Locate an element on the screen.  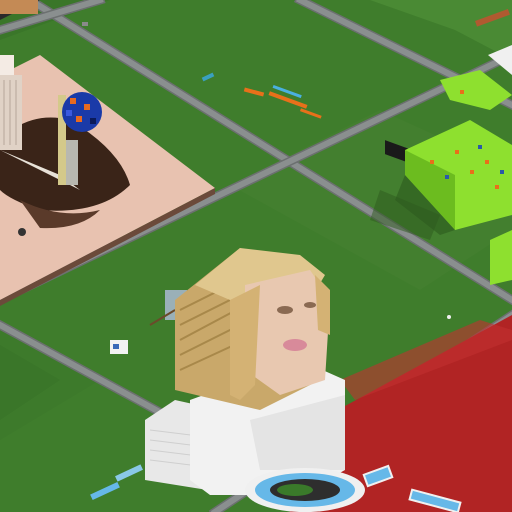
dark-object is located at coordinates (22, 232).